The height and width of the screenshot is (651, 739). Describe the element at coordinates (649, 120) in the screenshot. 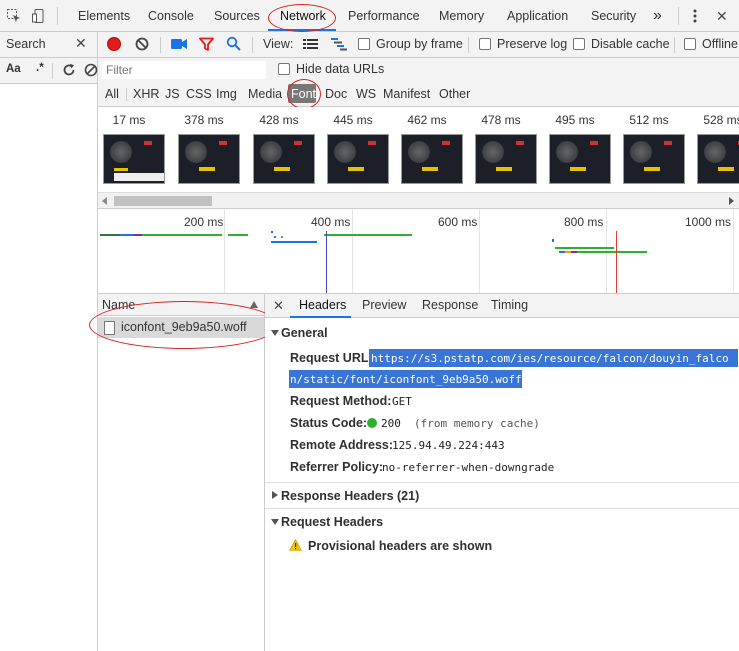

I see `frame-time: 512 ms` at that location.